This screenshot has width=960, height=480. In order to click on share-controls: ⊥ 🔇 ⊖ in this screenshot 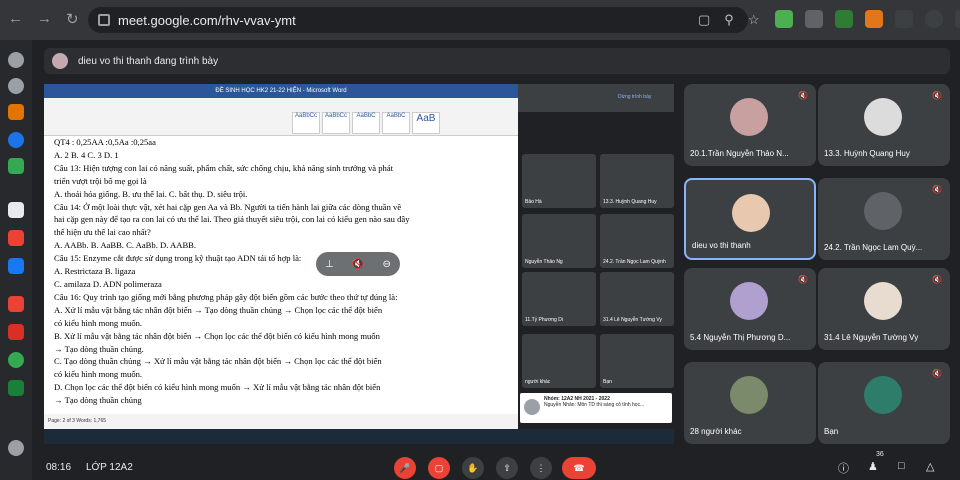, I will do `click(358, 264)`.